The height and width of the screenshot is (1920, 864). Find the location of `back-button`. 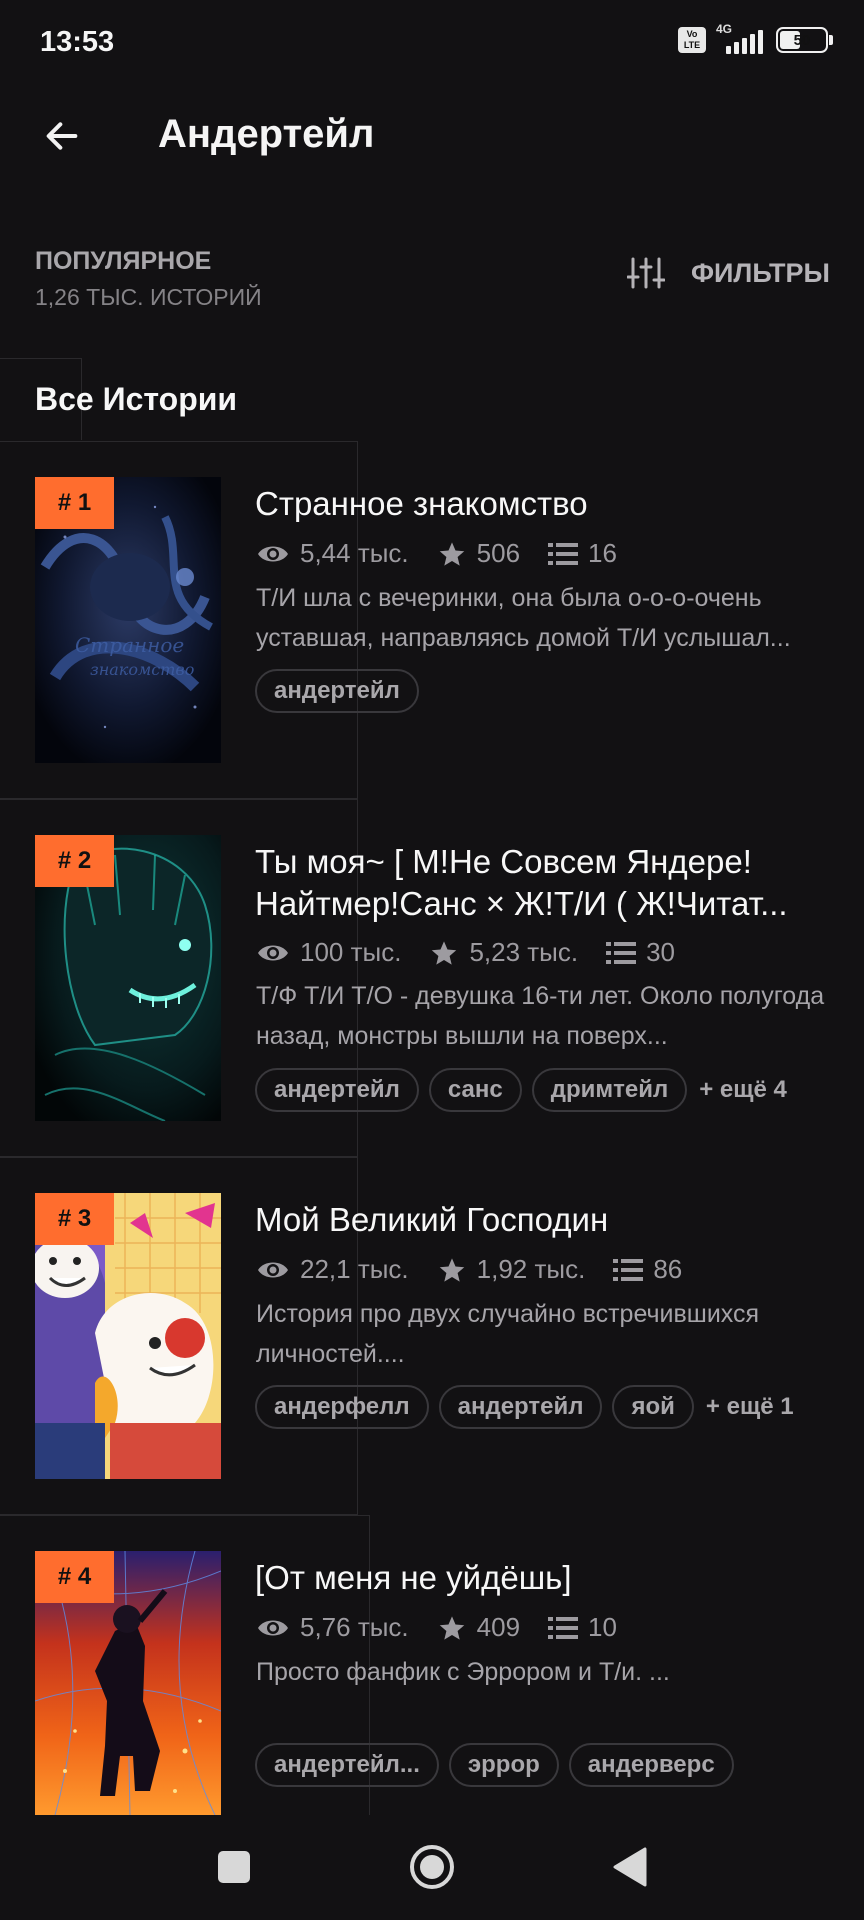

back-button is located at coordinates (62, 136).